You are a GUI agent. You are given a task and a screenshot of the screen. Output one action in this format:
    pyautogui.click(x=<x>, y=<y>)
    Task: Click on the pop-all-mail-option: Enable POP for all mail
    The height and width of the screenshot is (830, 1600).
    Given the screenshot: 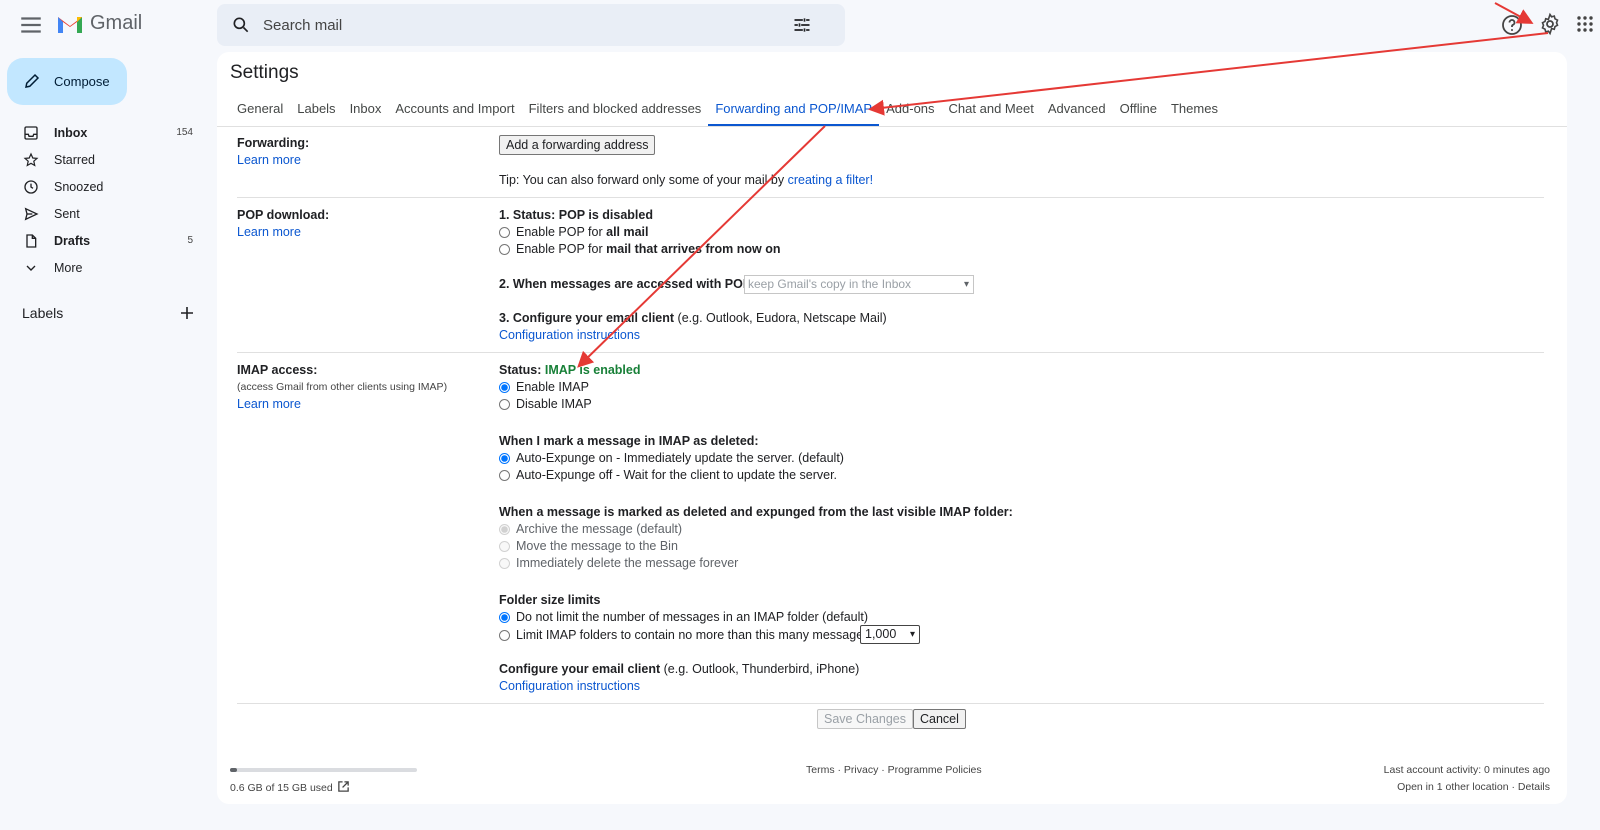 What is the action you would take?
    pyautogui.click(x=574, y=232)
    